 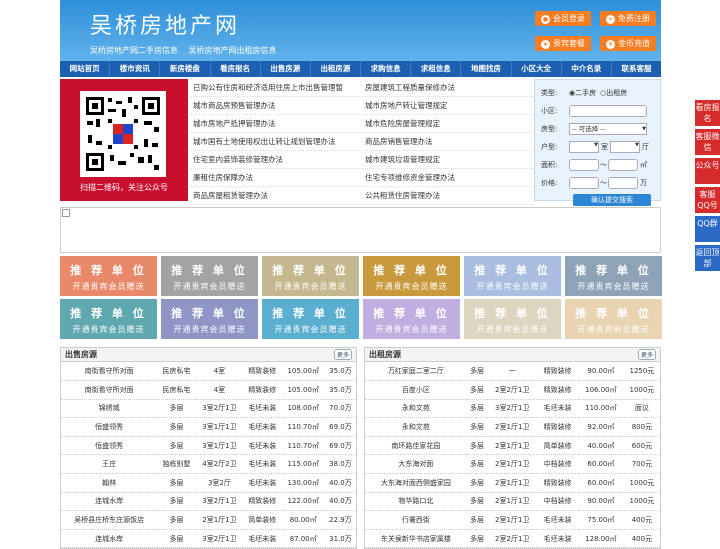 I want to click on coin-recharge-button: ¥ 金币充值, so click(x=628, y=43).